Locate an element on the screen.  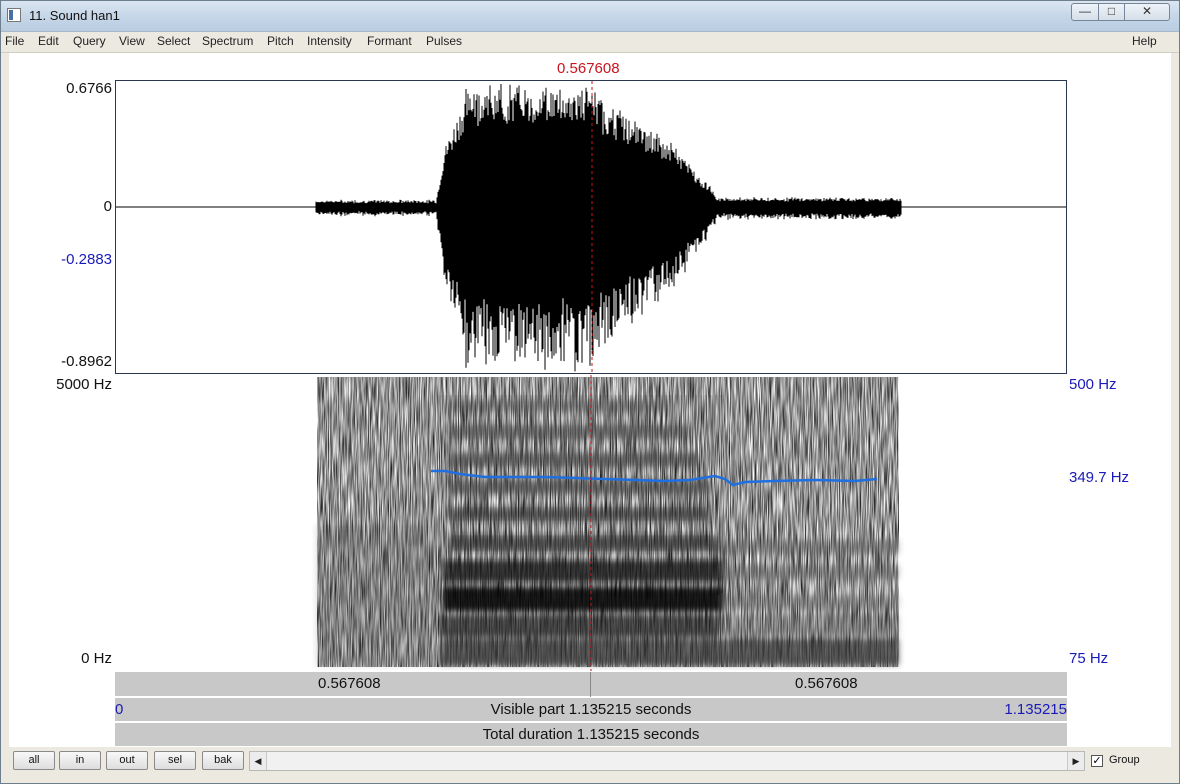
cursor-time-label: 0.567608 is located at coordinates (588, 68).